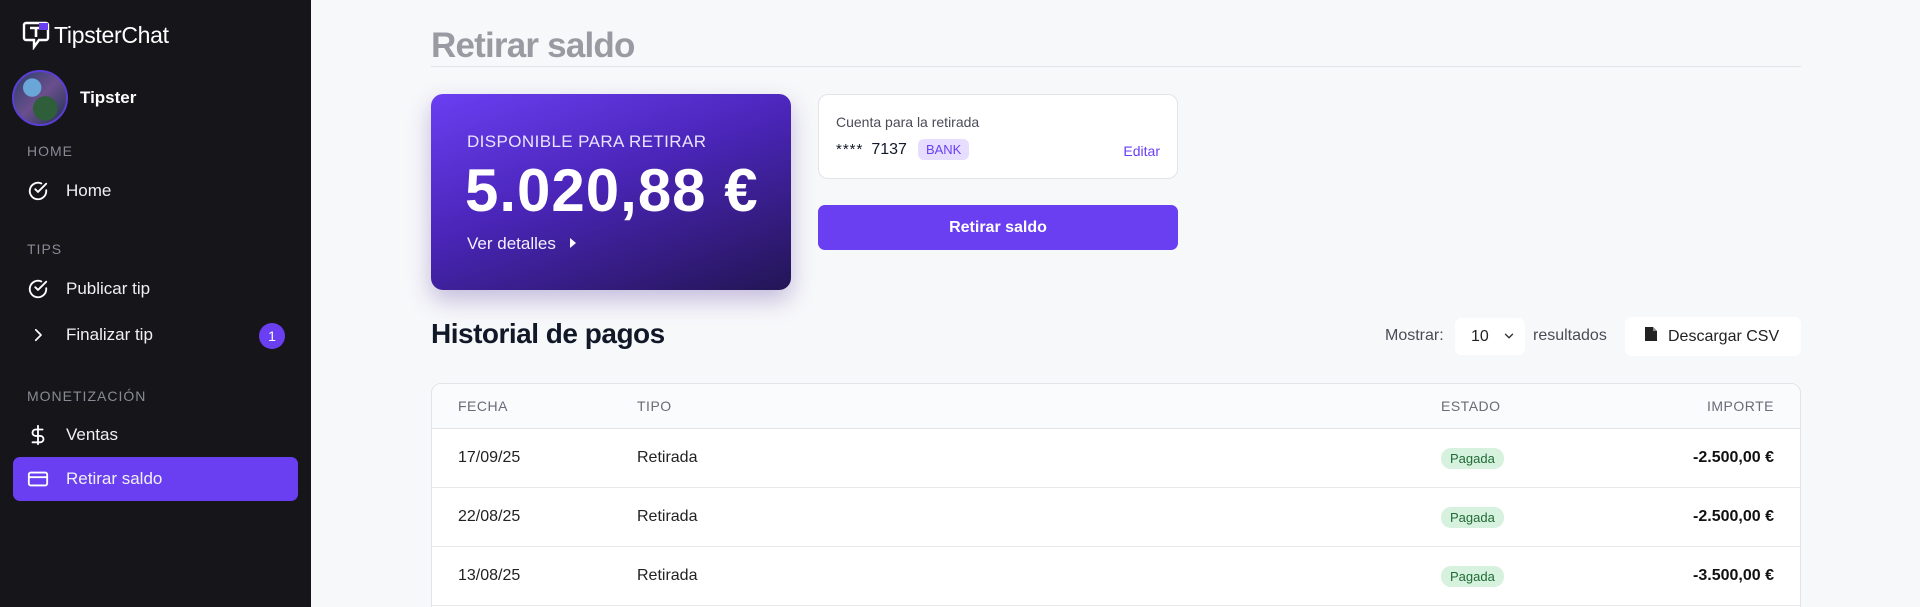 The height and width of the screenshot is (607, 1920). What do you see at coordinates (87, 396) in the screenshot?
I see `section-label-monetizacion: MONETIZACIÓN` at bounding box center [87, 396].